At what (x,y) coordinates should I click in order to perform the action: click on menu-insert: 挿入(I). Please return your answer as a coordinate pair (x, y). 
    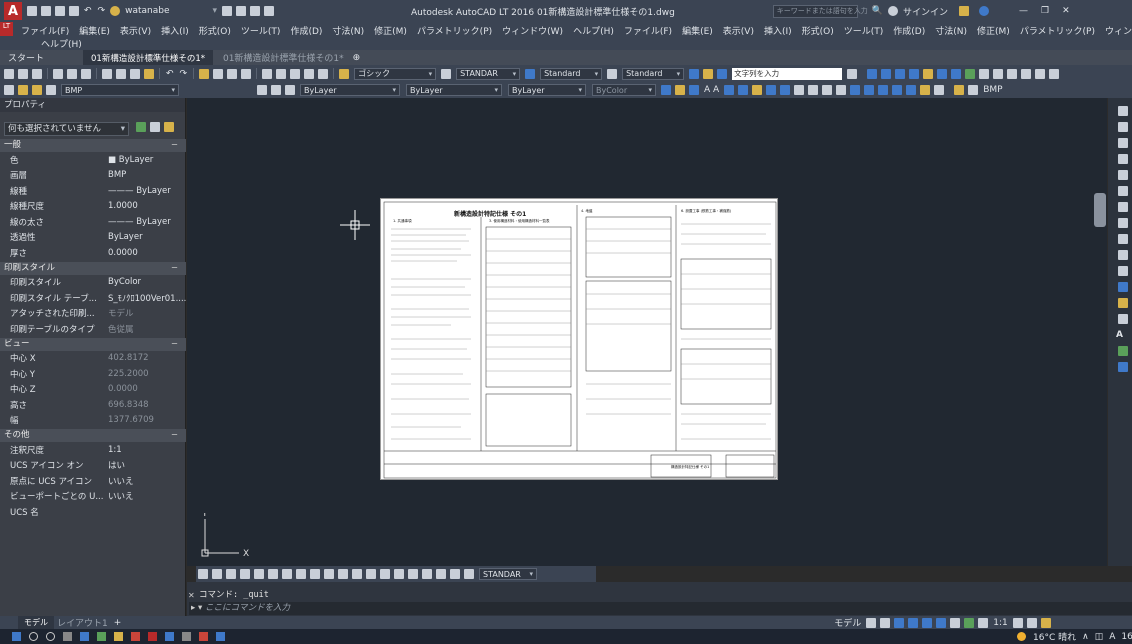
    Looking at the image, I should click on (175, 30).